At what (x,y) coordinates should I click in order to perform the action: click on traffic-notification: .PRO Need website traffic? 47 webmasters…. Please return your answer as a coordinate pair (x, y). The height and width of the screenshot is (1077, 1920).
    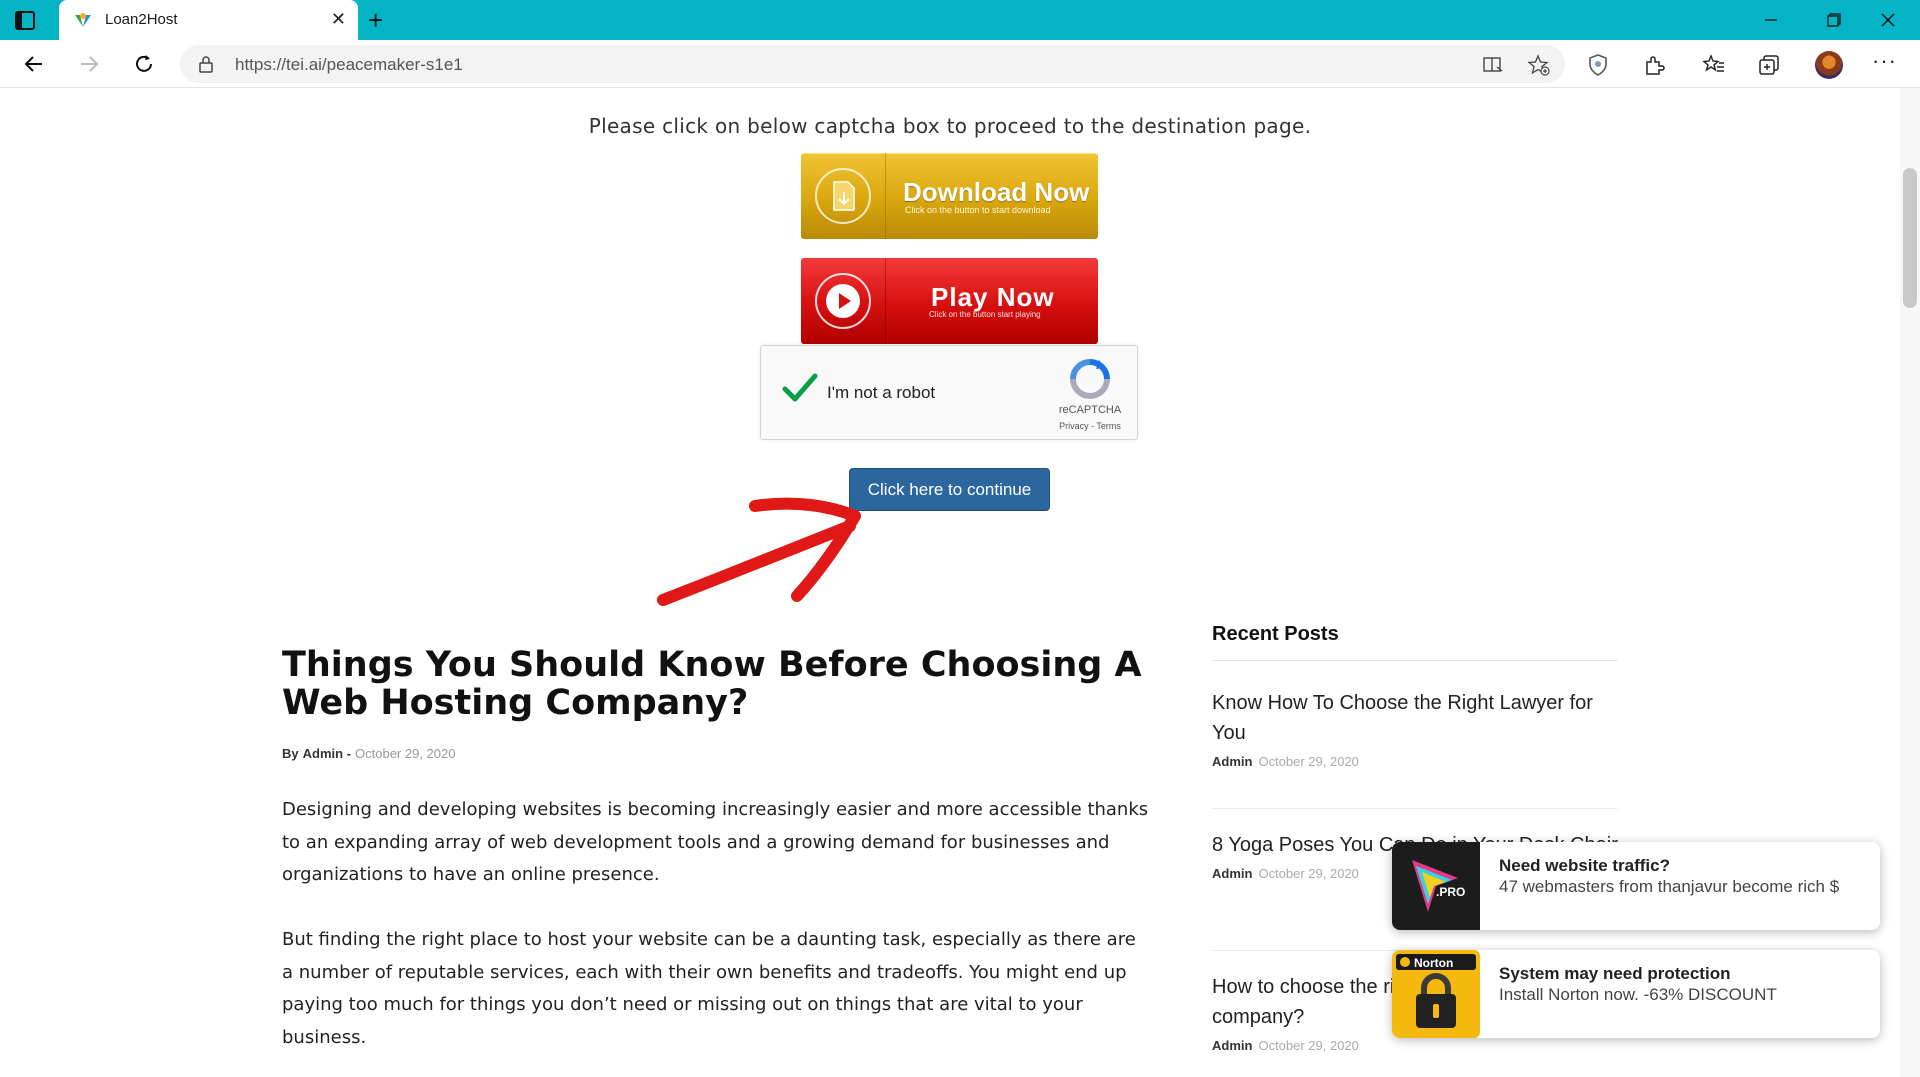
    Looking at the image, I should click on (1636, 886).